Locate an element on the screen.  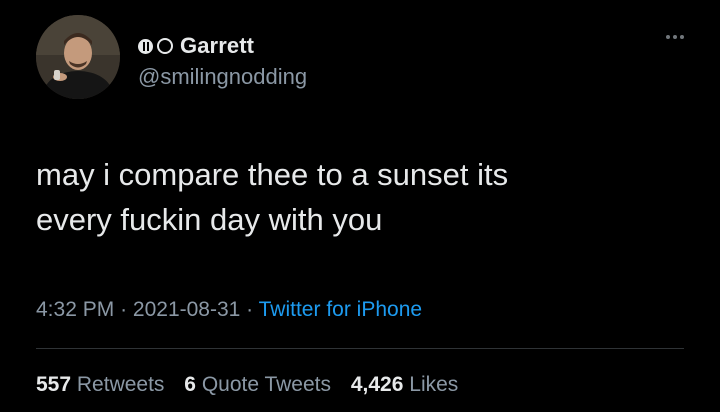
author-handle: @smilingnodding is located at coordinates (222, 77).